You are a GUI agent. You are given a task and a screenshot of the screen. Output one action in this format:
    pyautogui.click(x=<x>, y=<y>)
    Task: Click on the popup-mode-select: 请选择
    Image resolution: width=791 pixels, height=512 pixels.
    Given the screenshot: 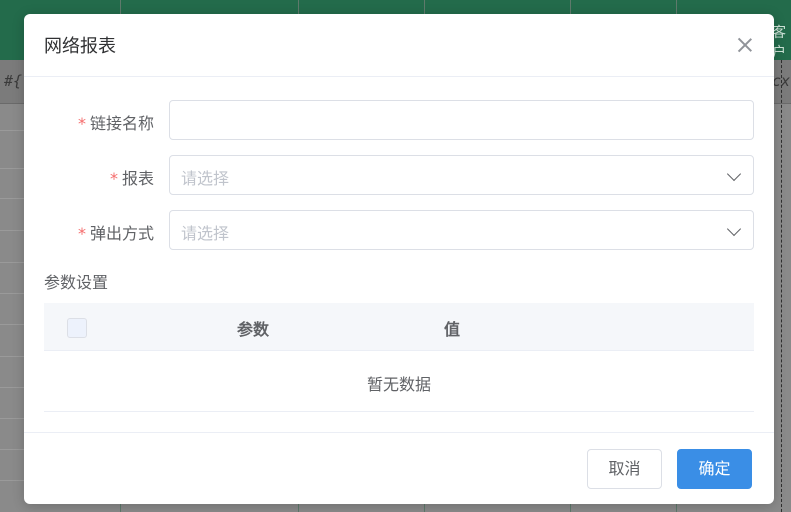 What is the action you would take?
    pyautogui.click(x=461, y=230)
    